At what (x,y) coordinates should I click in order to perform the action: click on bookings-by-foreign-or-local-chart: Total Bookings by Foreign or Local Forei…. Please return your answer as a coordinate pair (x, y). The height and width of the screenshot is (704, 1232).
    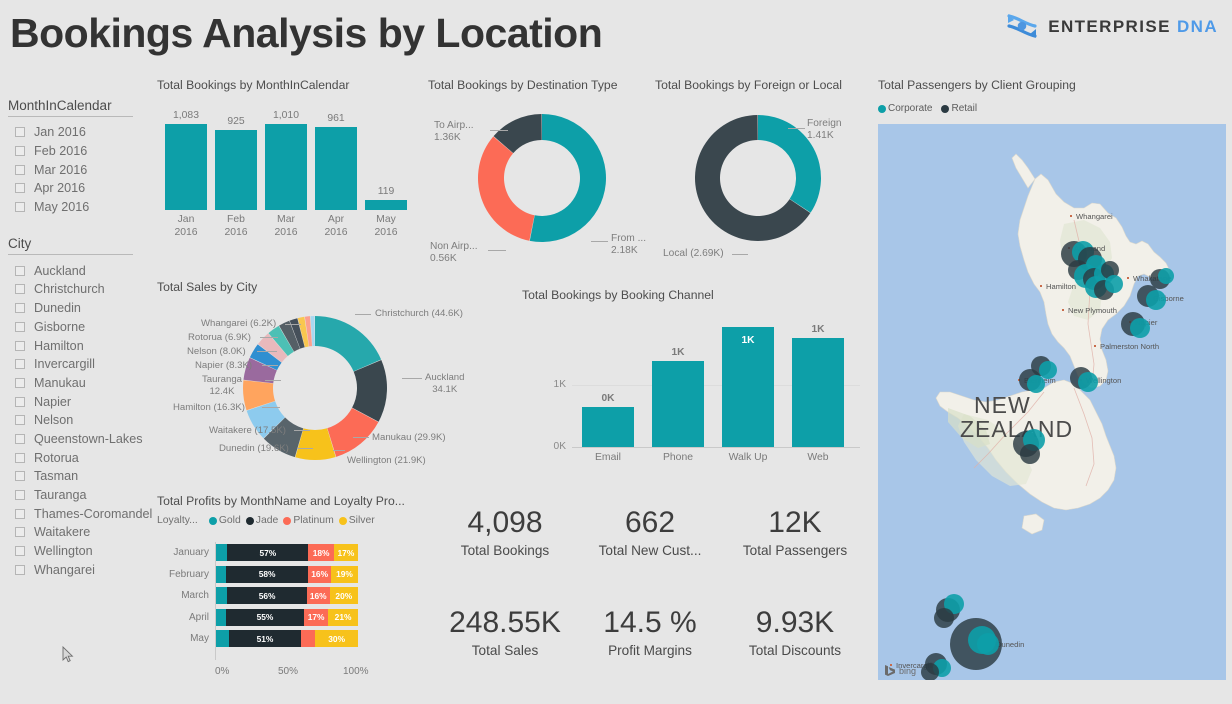
    Looking at the image, I should click on (769, 178).